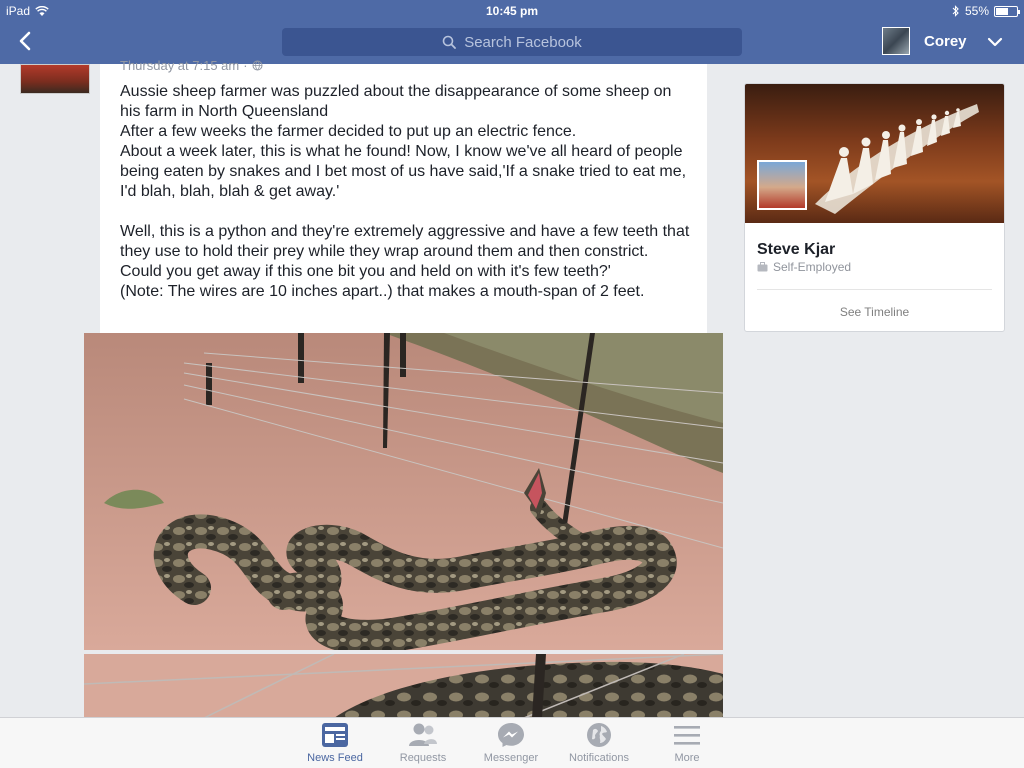 Image resolution: width=1024 pixels, height=768 pixels. I want to click on more-icon, so click(687, 735).